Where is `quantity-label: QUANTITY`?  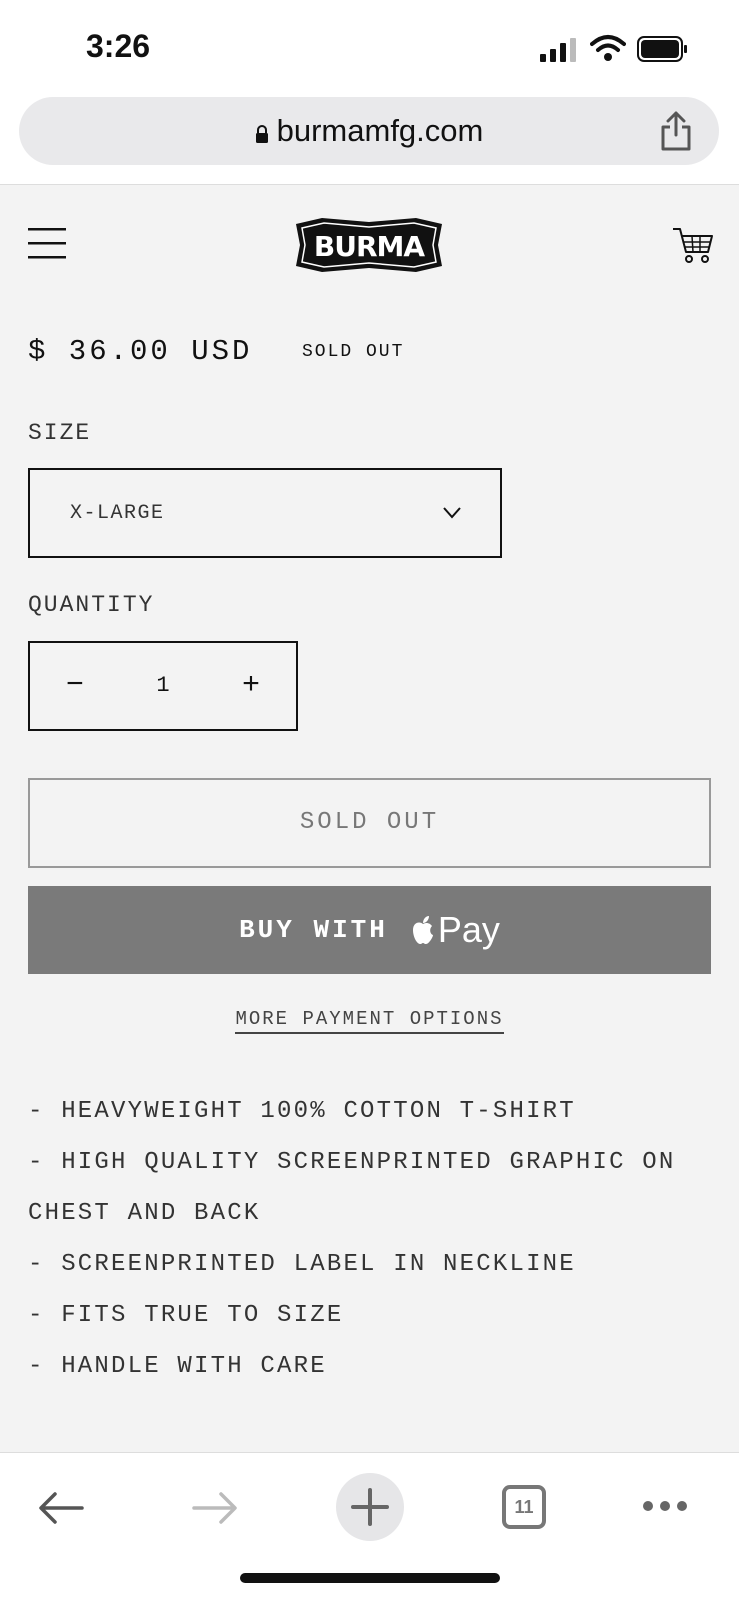 quantity-label: QUANTITY is located at coordinates (91, 605).